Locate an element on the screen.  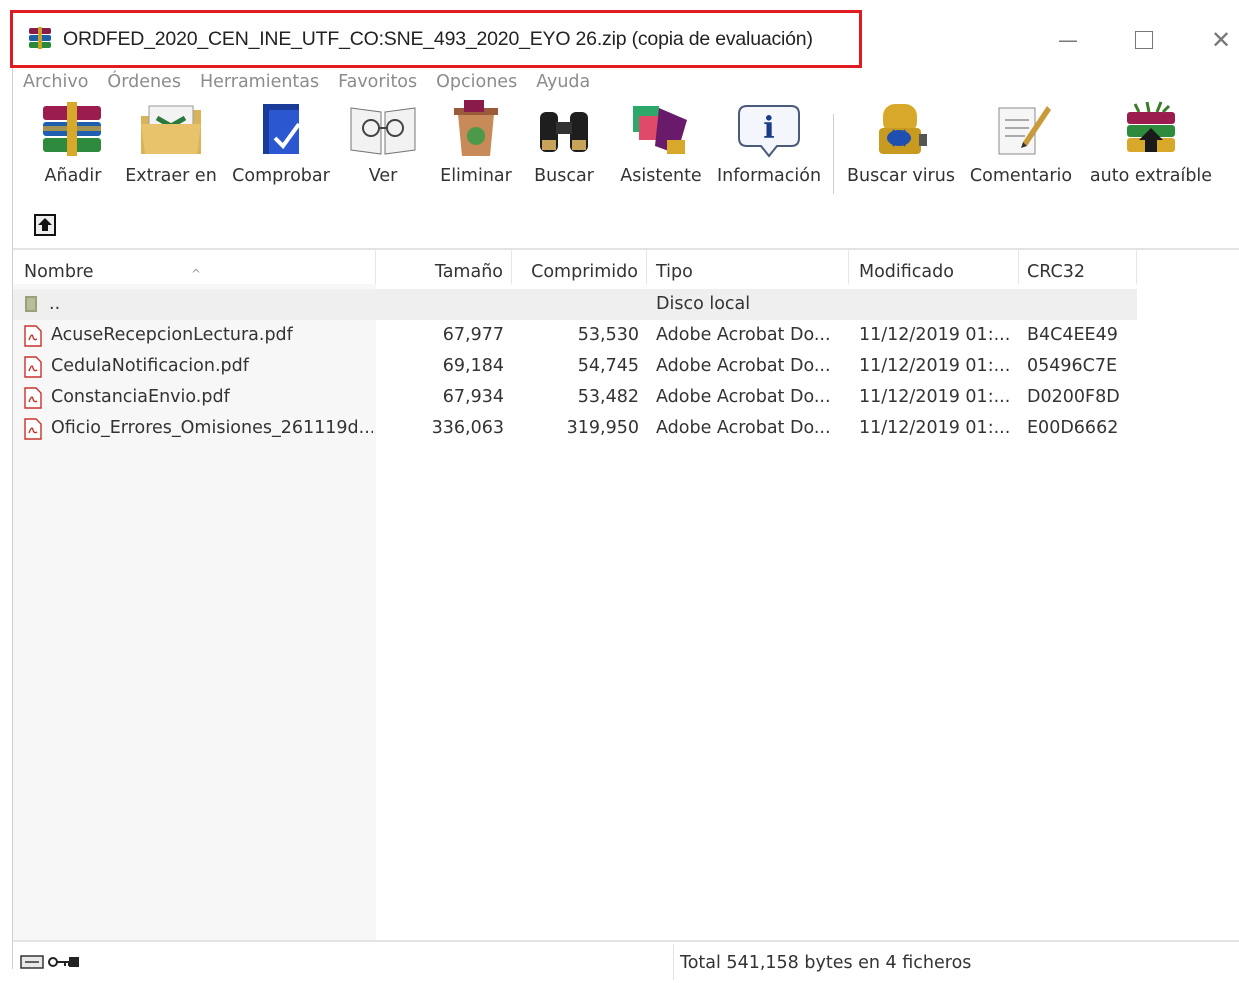
file-packed: 53,530 is located at coordinates (608, 335).